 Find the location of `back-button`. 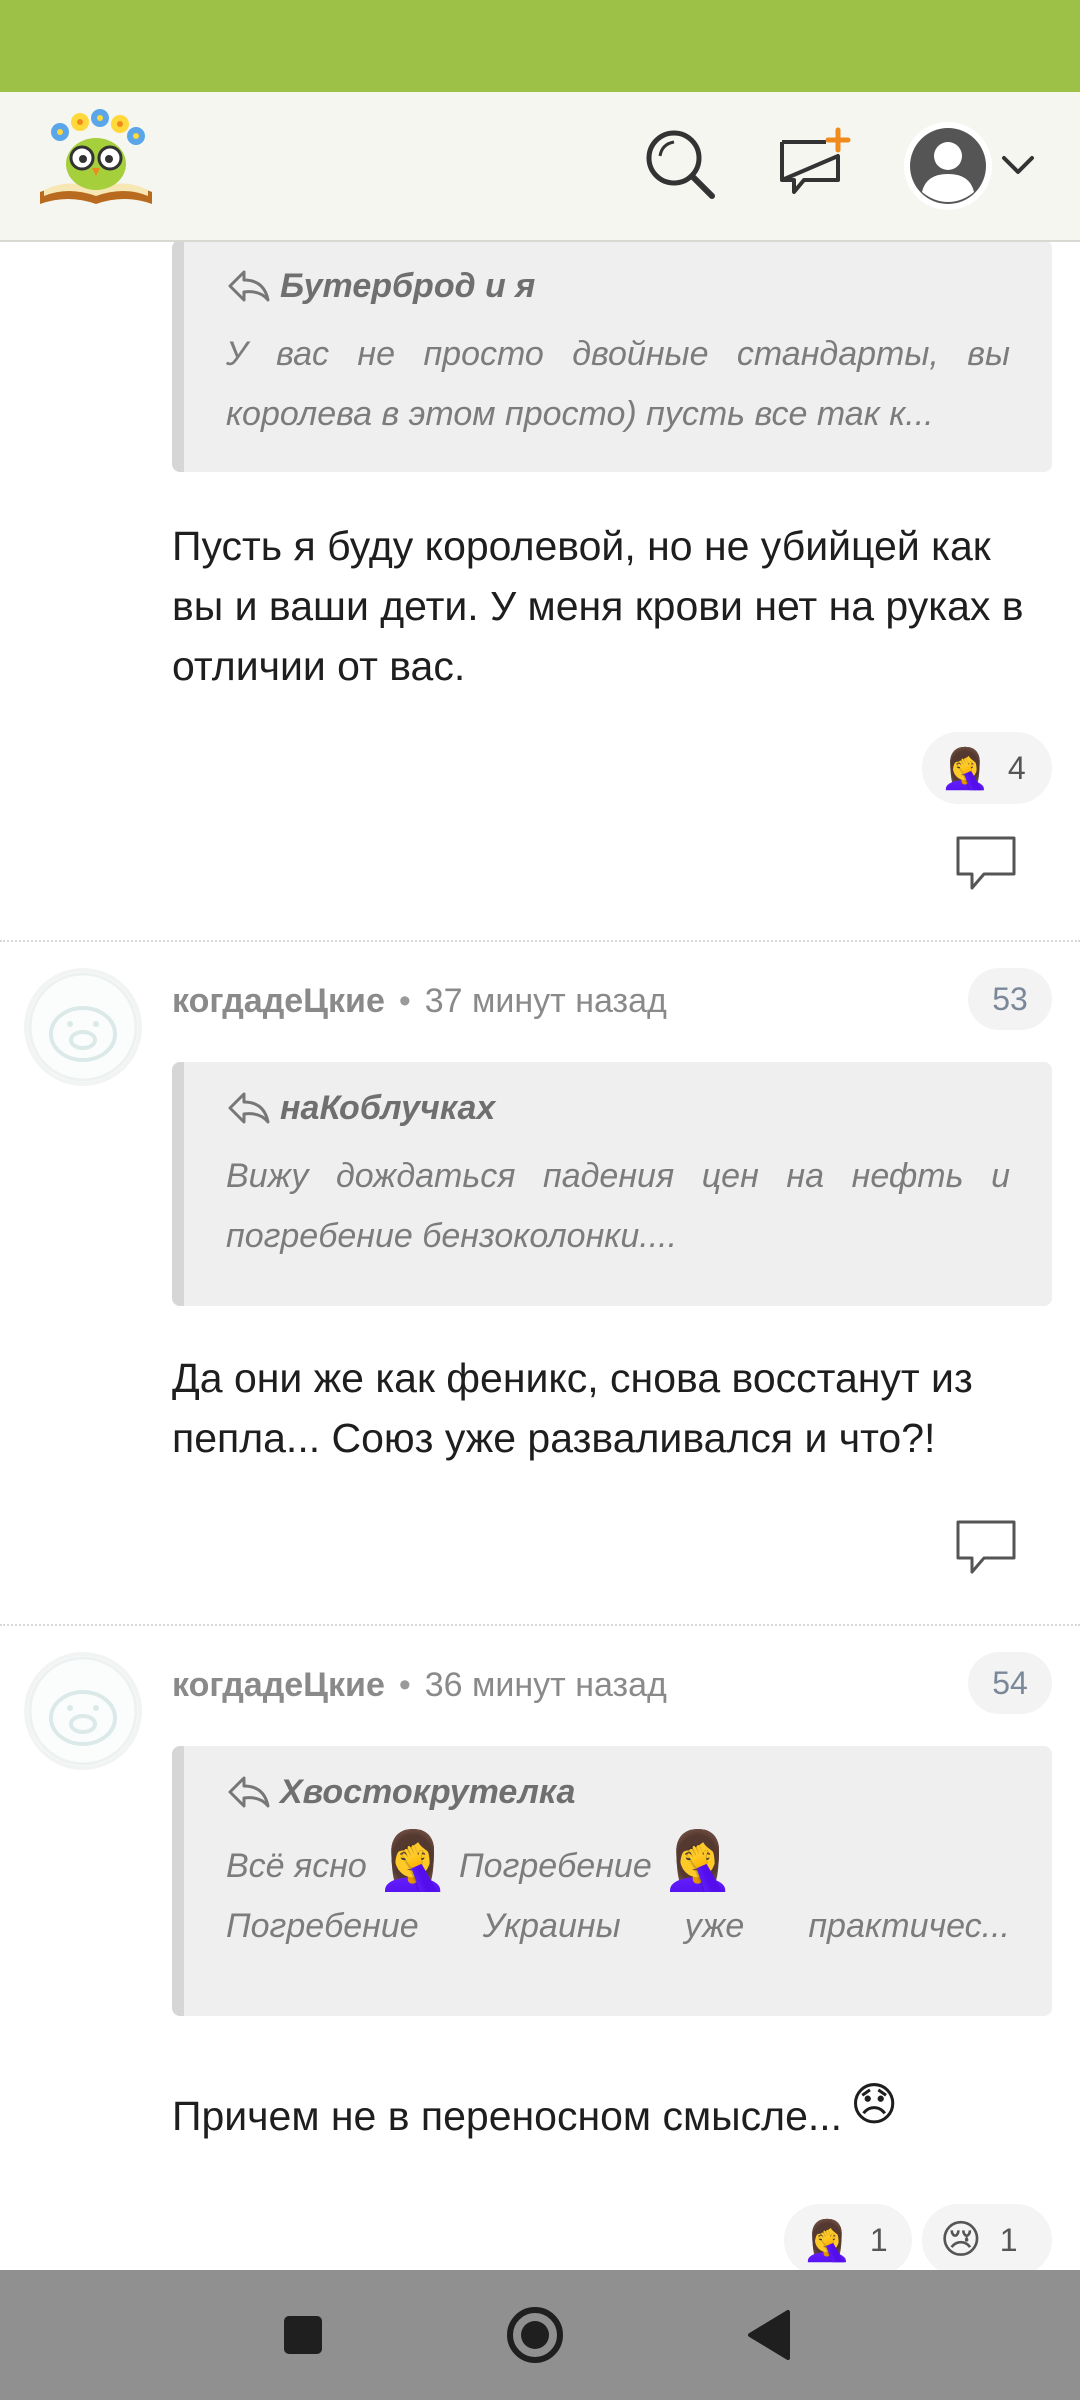

back-button is located at coordinates (771, 2335).